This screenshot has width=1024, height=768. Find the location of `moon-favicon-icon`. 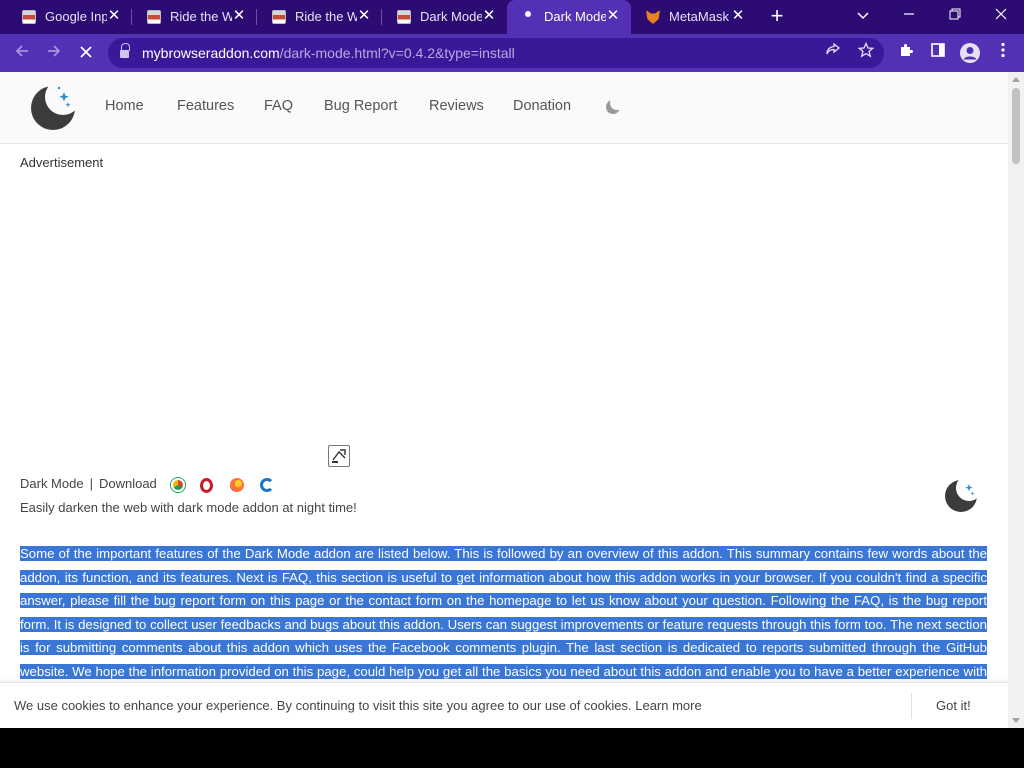

moon-favicon-icon is located at coordinates (528, 14).